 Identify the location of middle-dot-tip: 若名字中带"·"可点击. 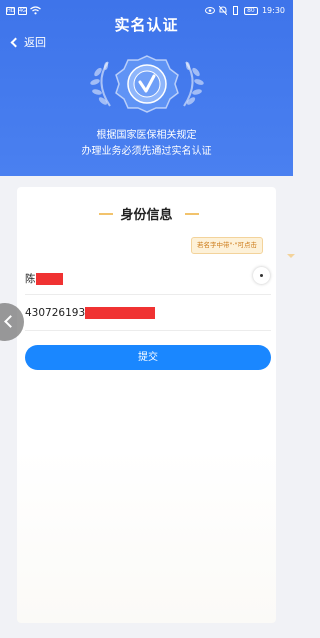
(243, 247).